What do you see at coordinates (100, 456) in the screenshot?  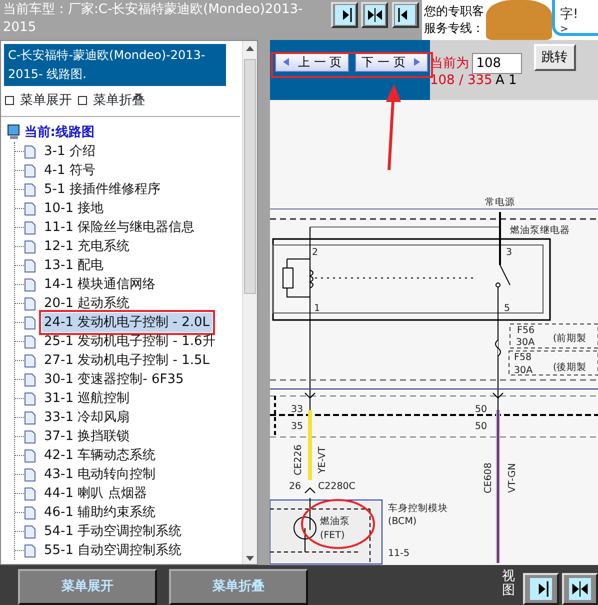 I see `tree-item: 42-1 车辆动态系统` at bounding box center [100, 456].